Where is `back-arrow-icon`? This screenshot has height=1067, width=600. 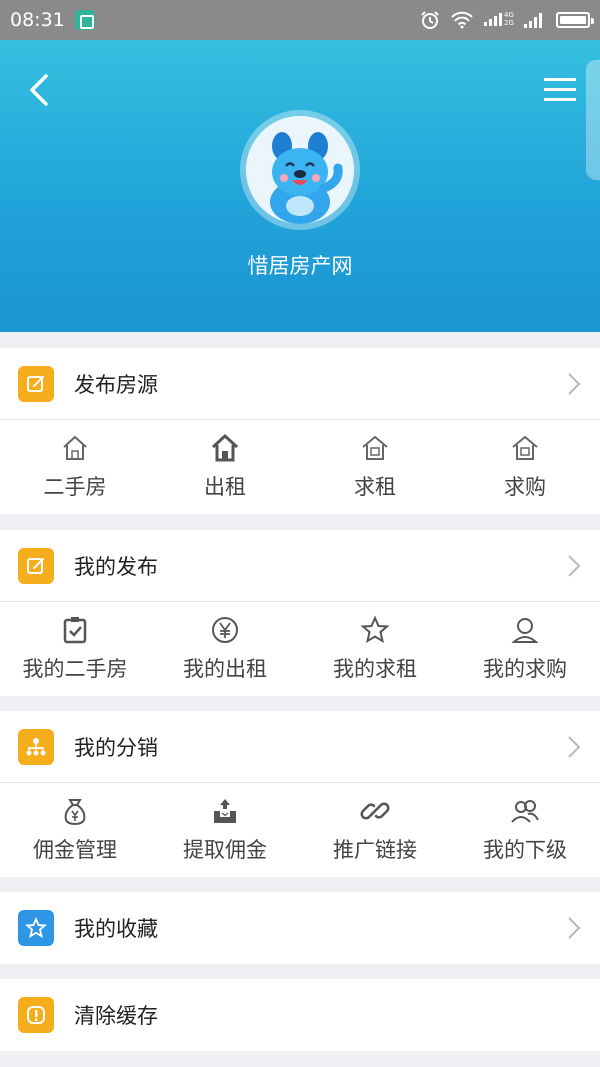 back-arrow-icon is located at coordinates (39, 90).